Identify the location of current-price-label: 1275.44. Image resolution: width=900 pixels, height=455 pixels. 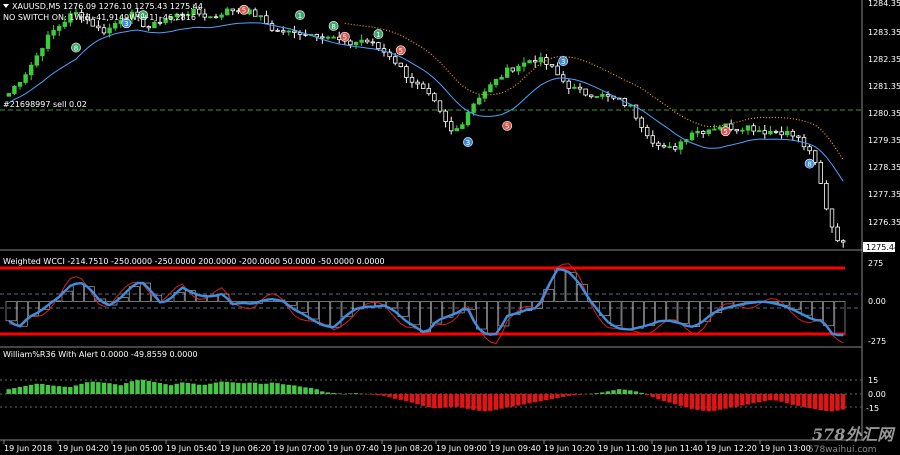
(882, 247).